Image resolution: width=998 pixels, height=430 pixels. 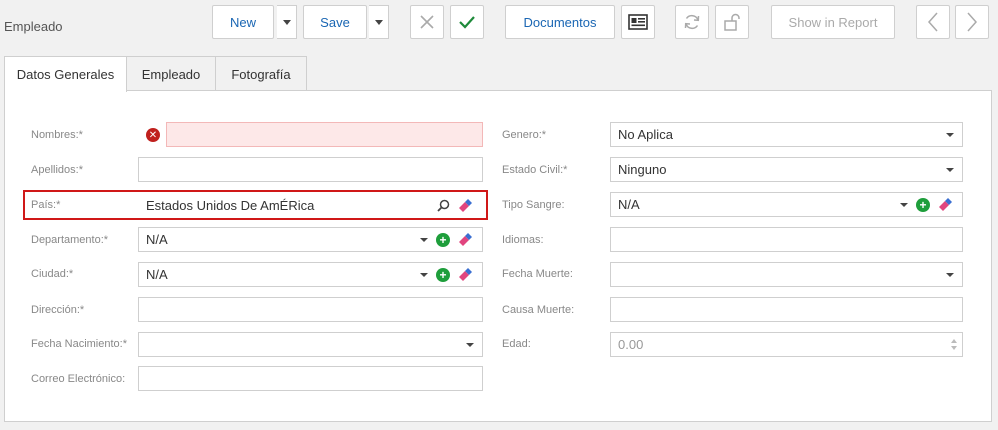 I want to click on unlock-button, so click(x=732, y=22).